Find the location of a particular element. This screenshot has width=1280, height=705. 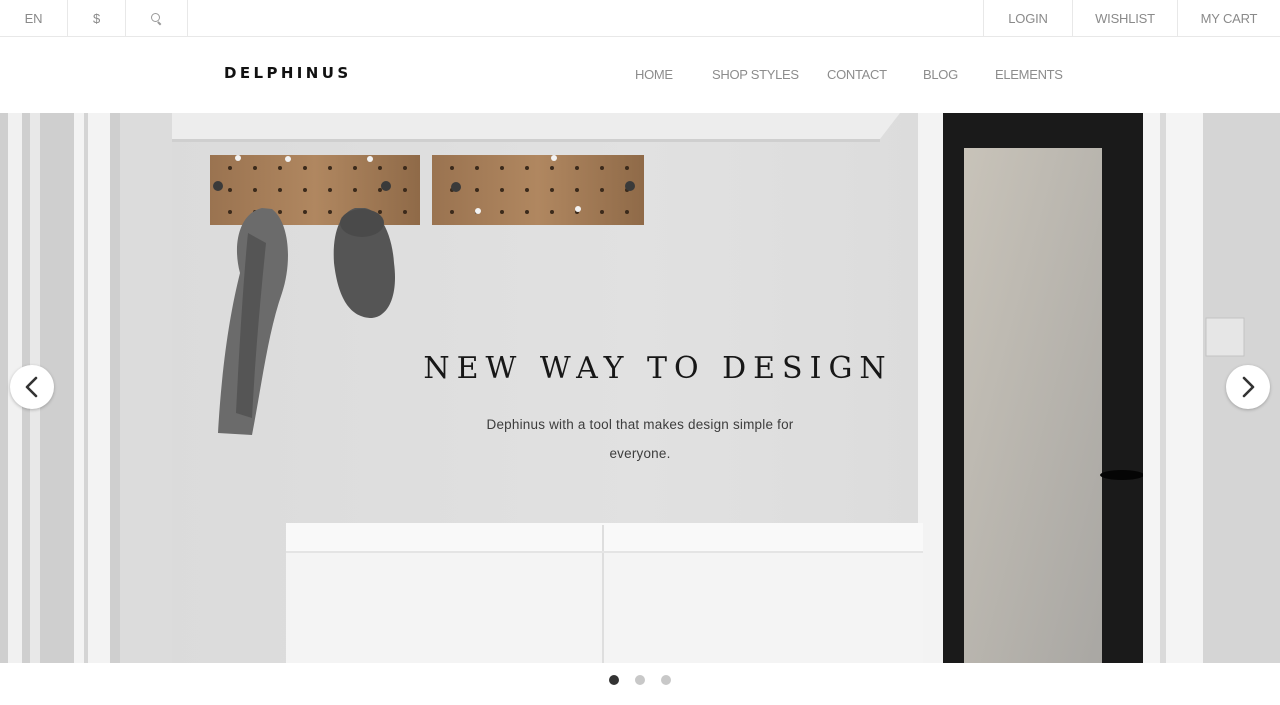

currency-label: $ is located at coordinates (96, 18).